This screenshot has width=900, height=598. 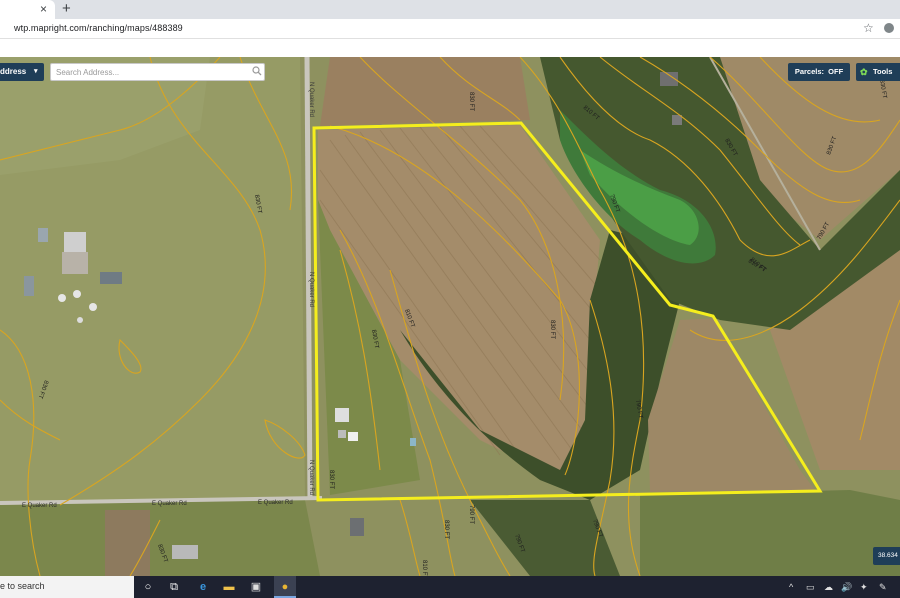 I want to click on contour-label: 790 FT, so click(x=471, y=514).